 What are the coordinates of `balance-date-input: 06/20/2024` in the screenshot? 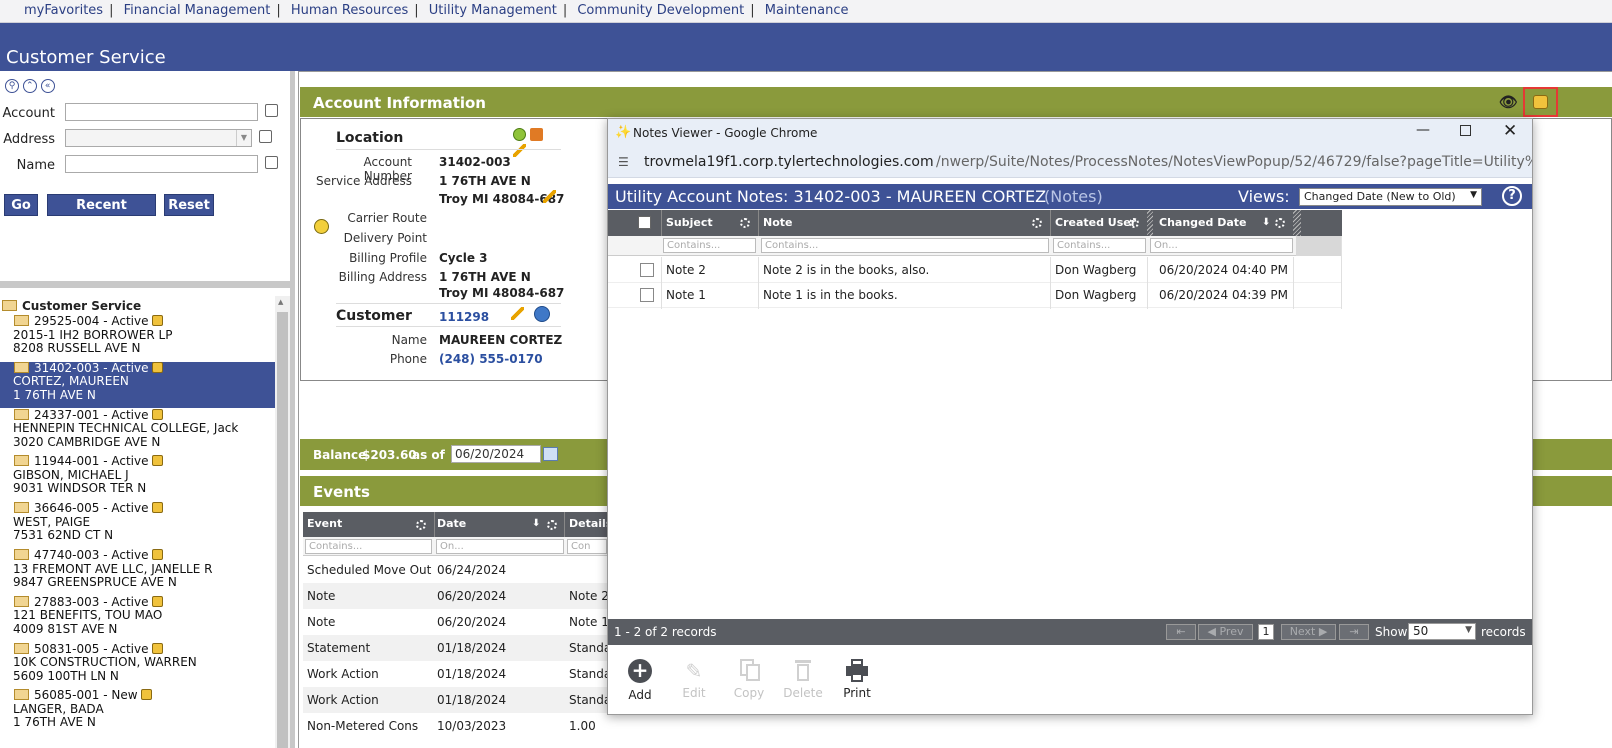 It's located at (496, 454).